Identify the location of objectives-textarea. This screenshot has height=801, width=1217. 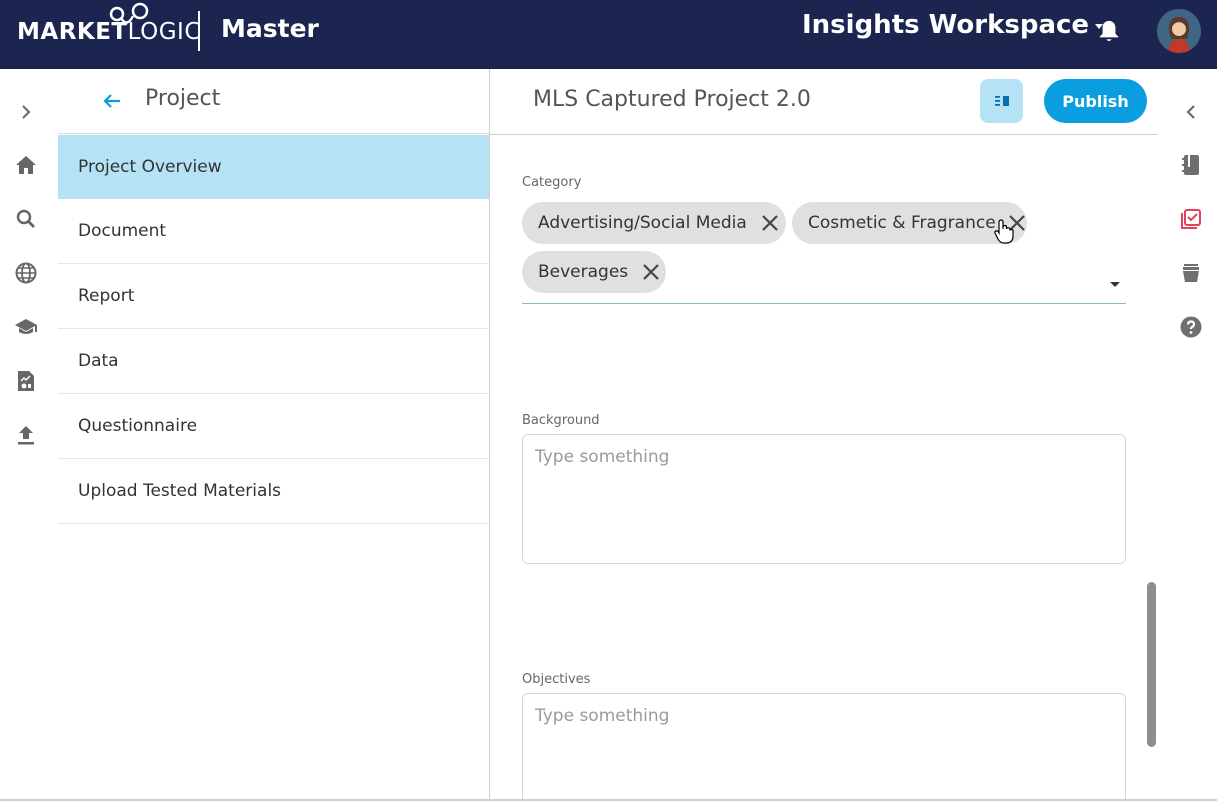
(824, 747).